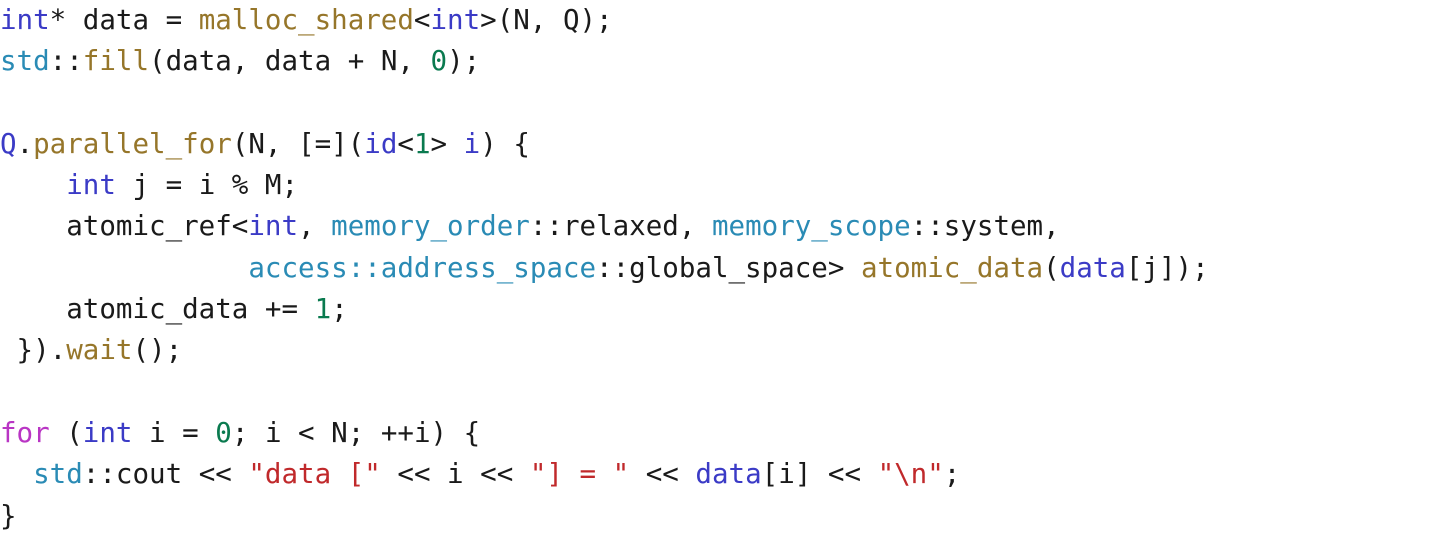 The image size is (1442, 542). What do you see at coordinates (579, 474) in the screenshot?
I see `code-token-string: "] = "` at bounding box center [579, 474].